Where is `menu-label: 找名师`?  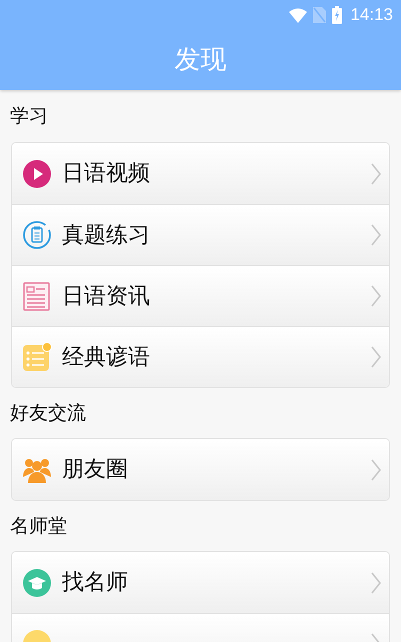 menu-label: 找名师 is located at coordinates (95, 583).